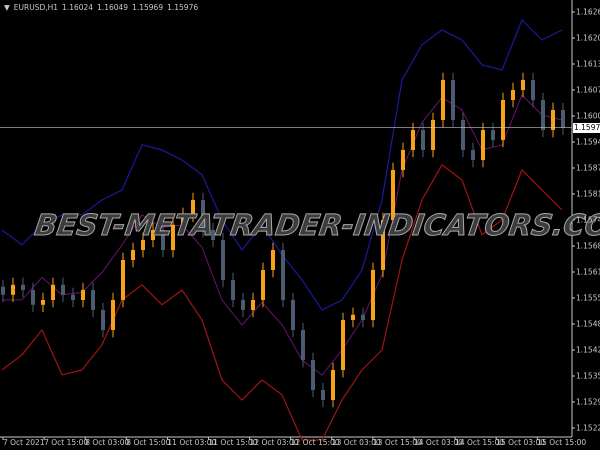  I want to click on price-tick-label: 1.15485, so click(588, 324).